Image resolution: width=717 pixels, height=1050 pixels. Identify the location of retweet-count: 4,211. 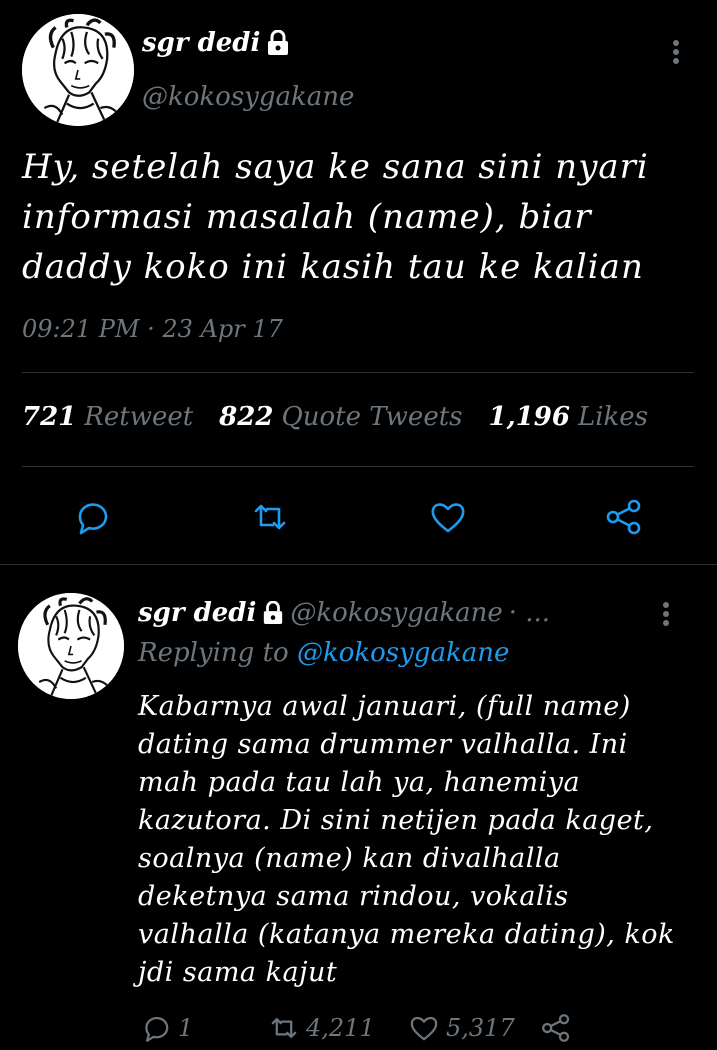
(340, 1028).